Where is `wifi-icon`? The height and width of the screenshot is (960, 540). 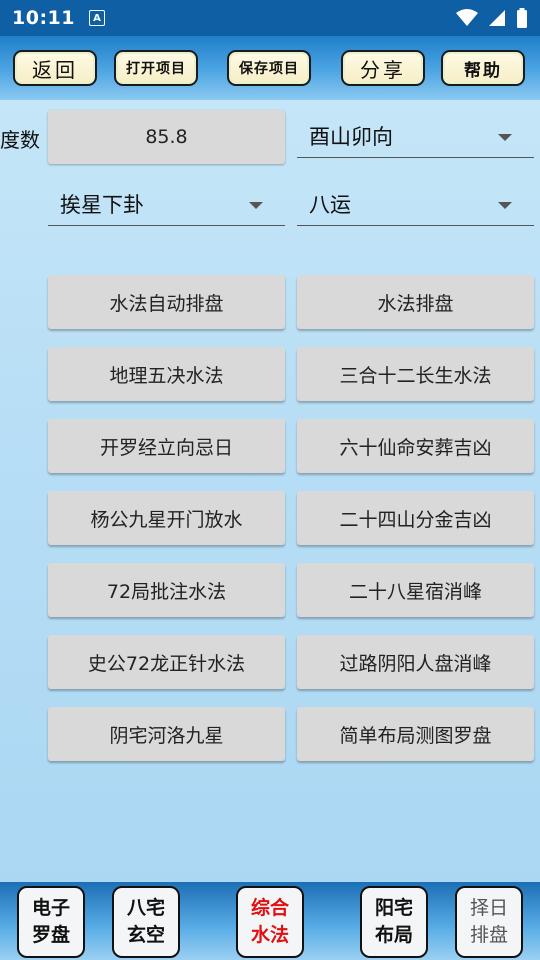
wifi-icon is located at coordinates (467, 17).